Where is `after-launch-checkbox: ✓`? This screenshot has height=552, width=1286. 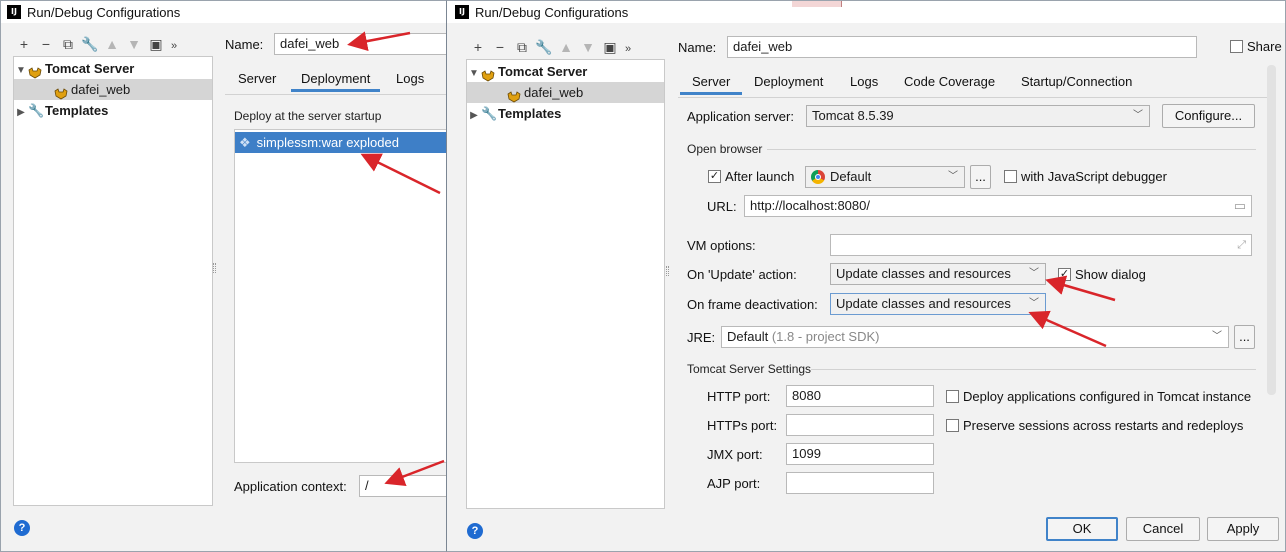
after-launch-checkbox: ✓ is located at coordinates (714, 176).